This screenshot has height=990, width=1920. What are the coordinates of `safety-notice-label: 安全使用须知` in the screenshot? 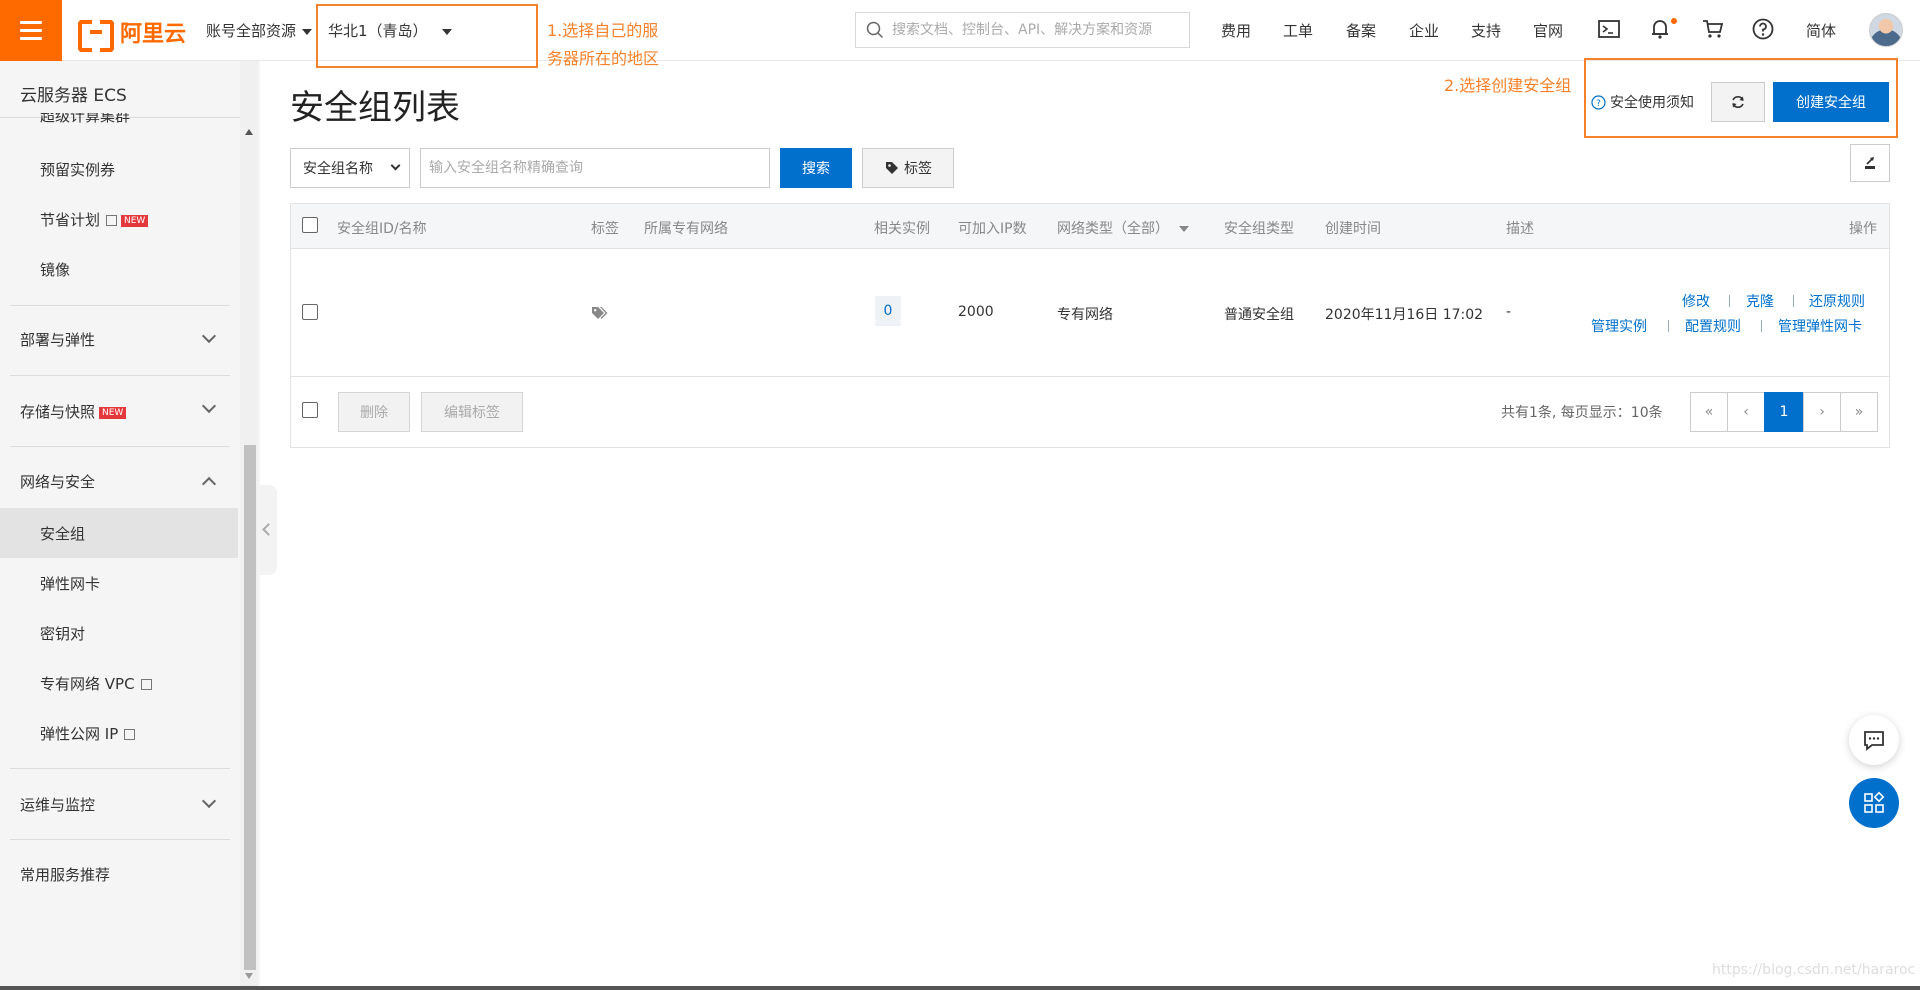 It's located at (1652, 103).